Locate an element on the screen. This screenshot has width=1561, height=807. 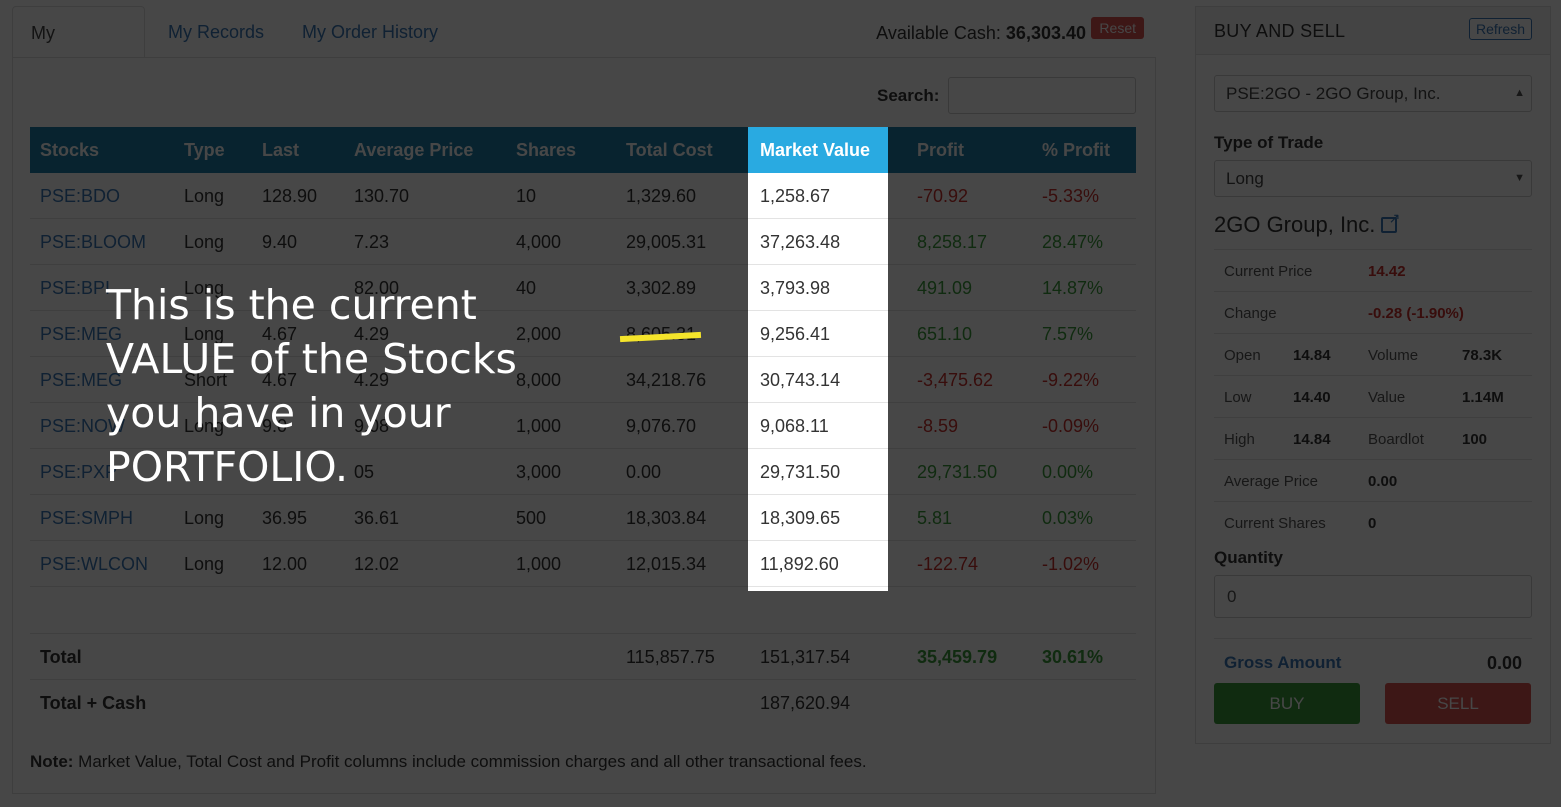
stock-symbol: PSE:BPI is located at coordinates (75, 288).